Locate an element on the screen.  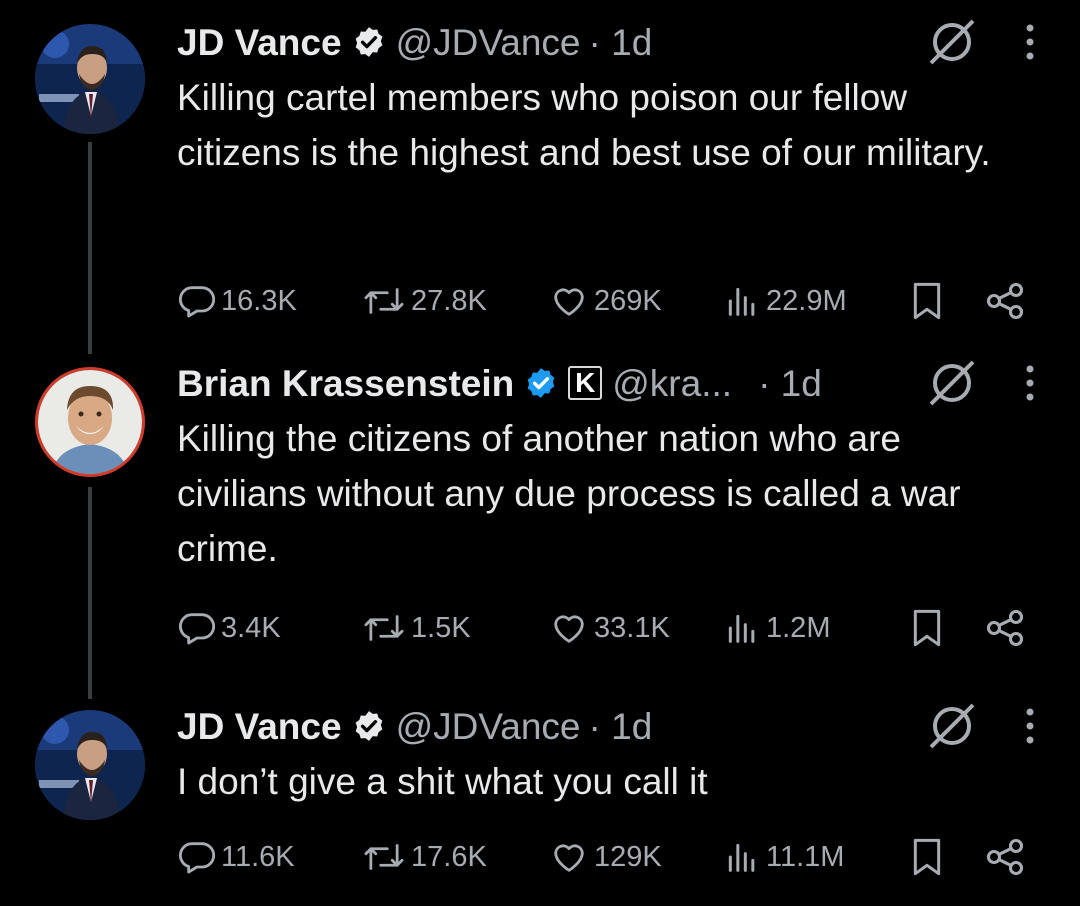
author-name: Brian Krassenstein is located at coordinates (345, 383).